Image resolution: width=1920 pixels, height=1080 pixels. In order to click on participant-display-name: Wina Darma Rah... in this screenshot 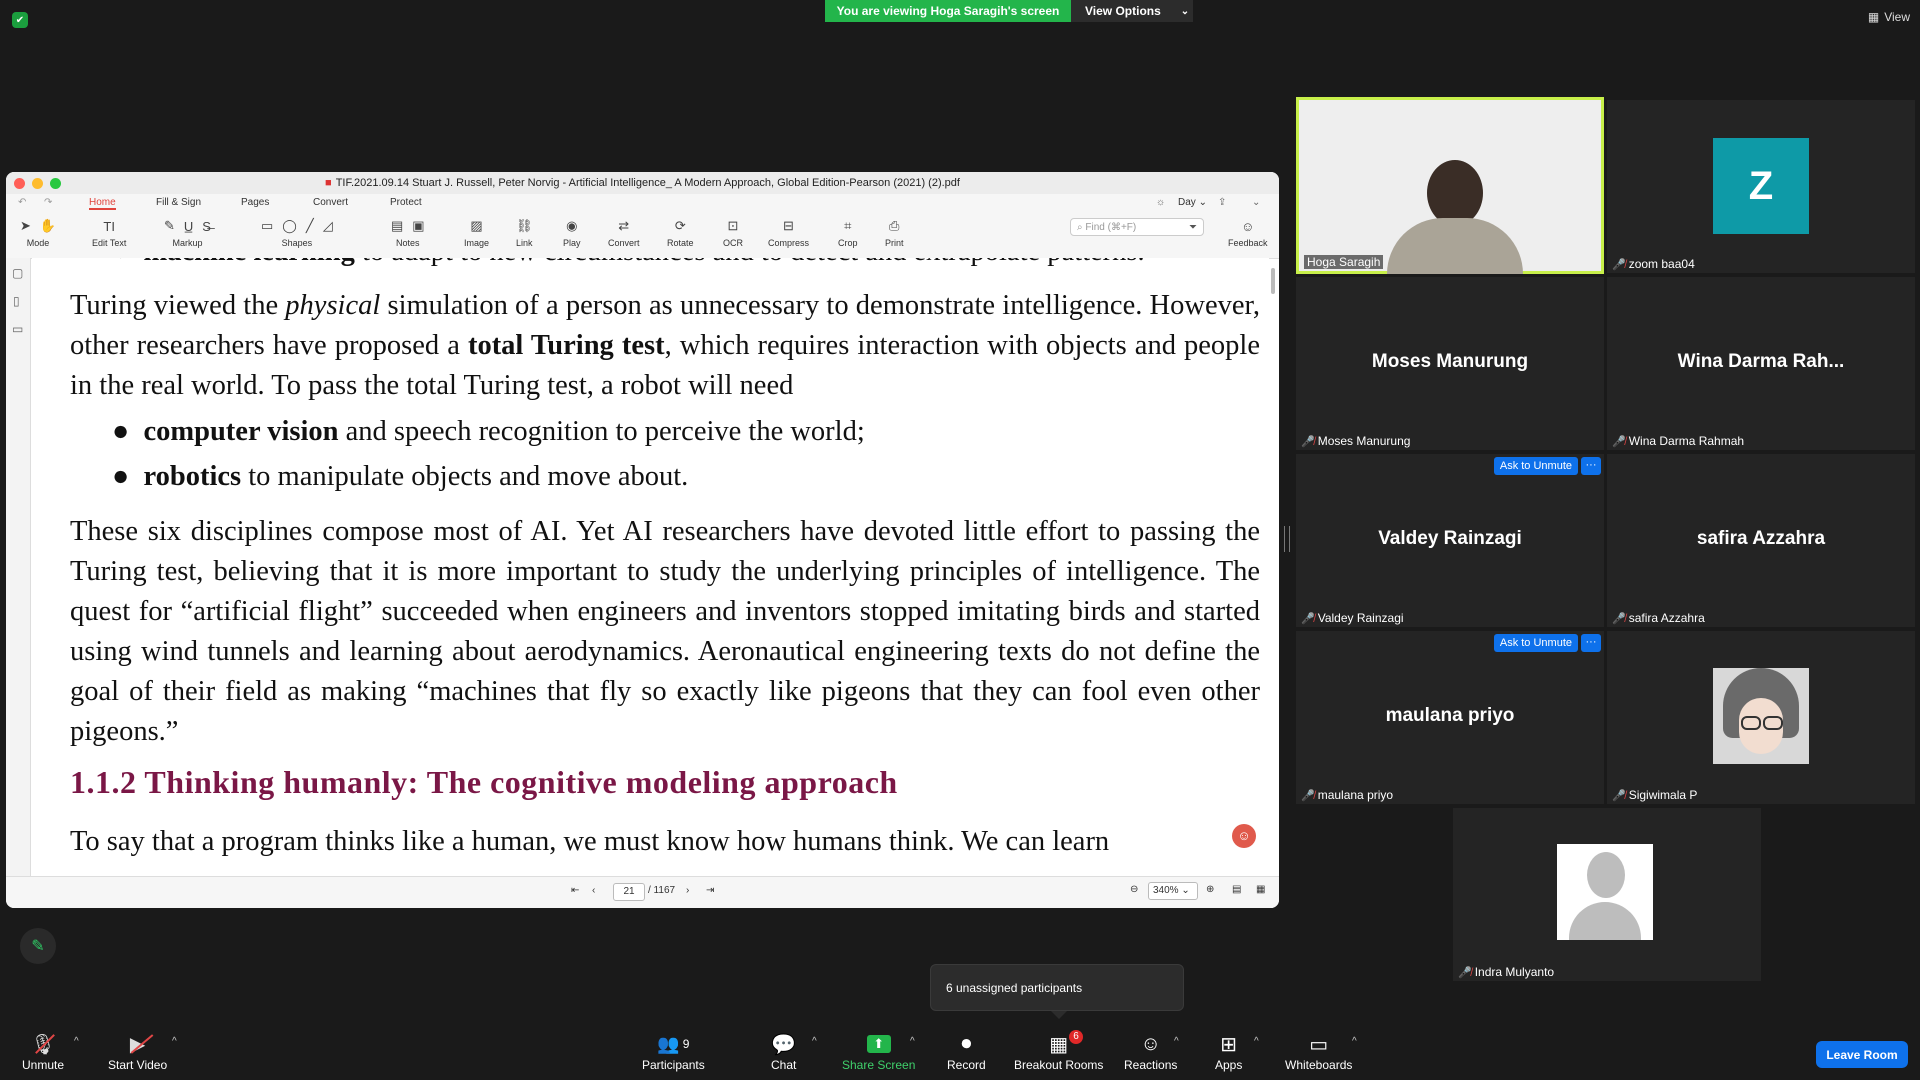, I will do `click(1761, 361)`.